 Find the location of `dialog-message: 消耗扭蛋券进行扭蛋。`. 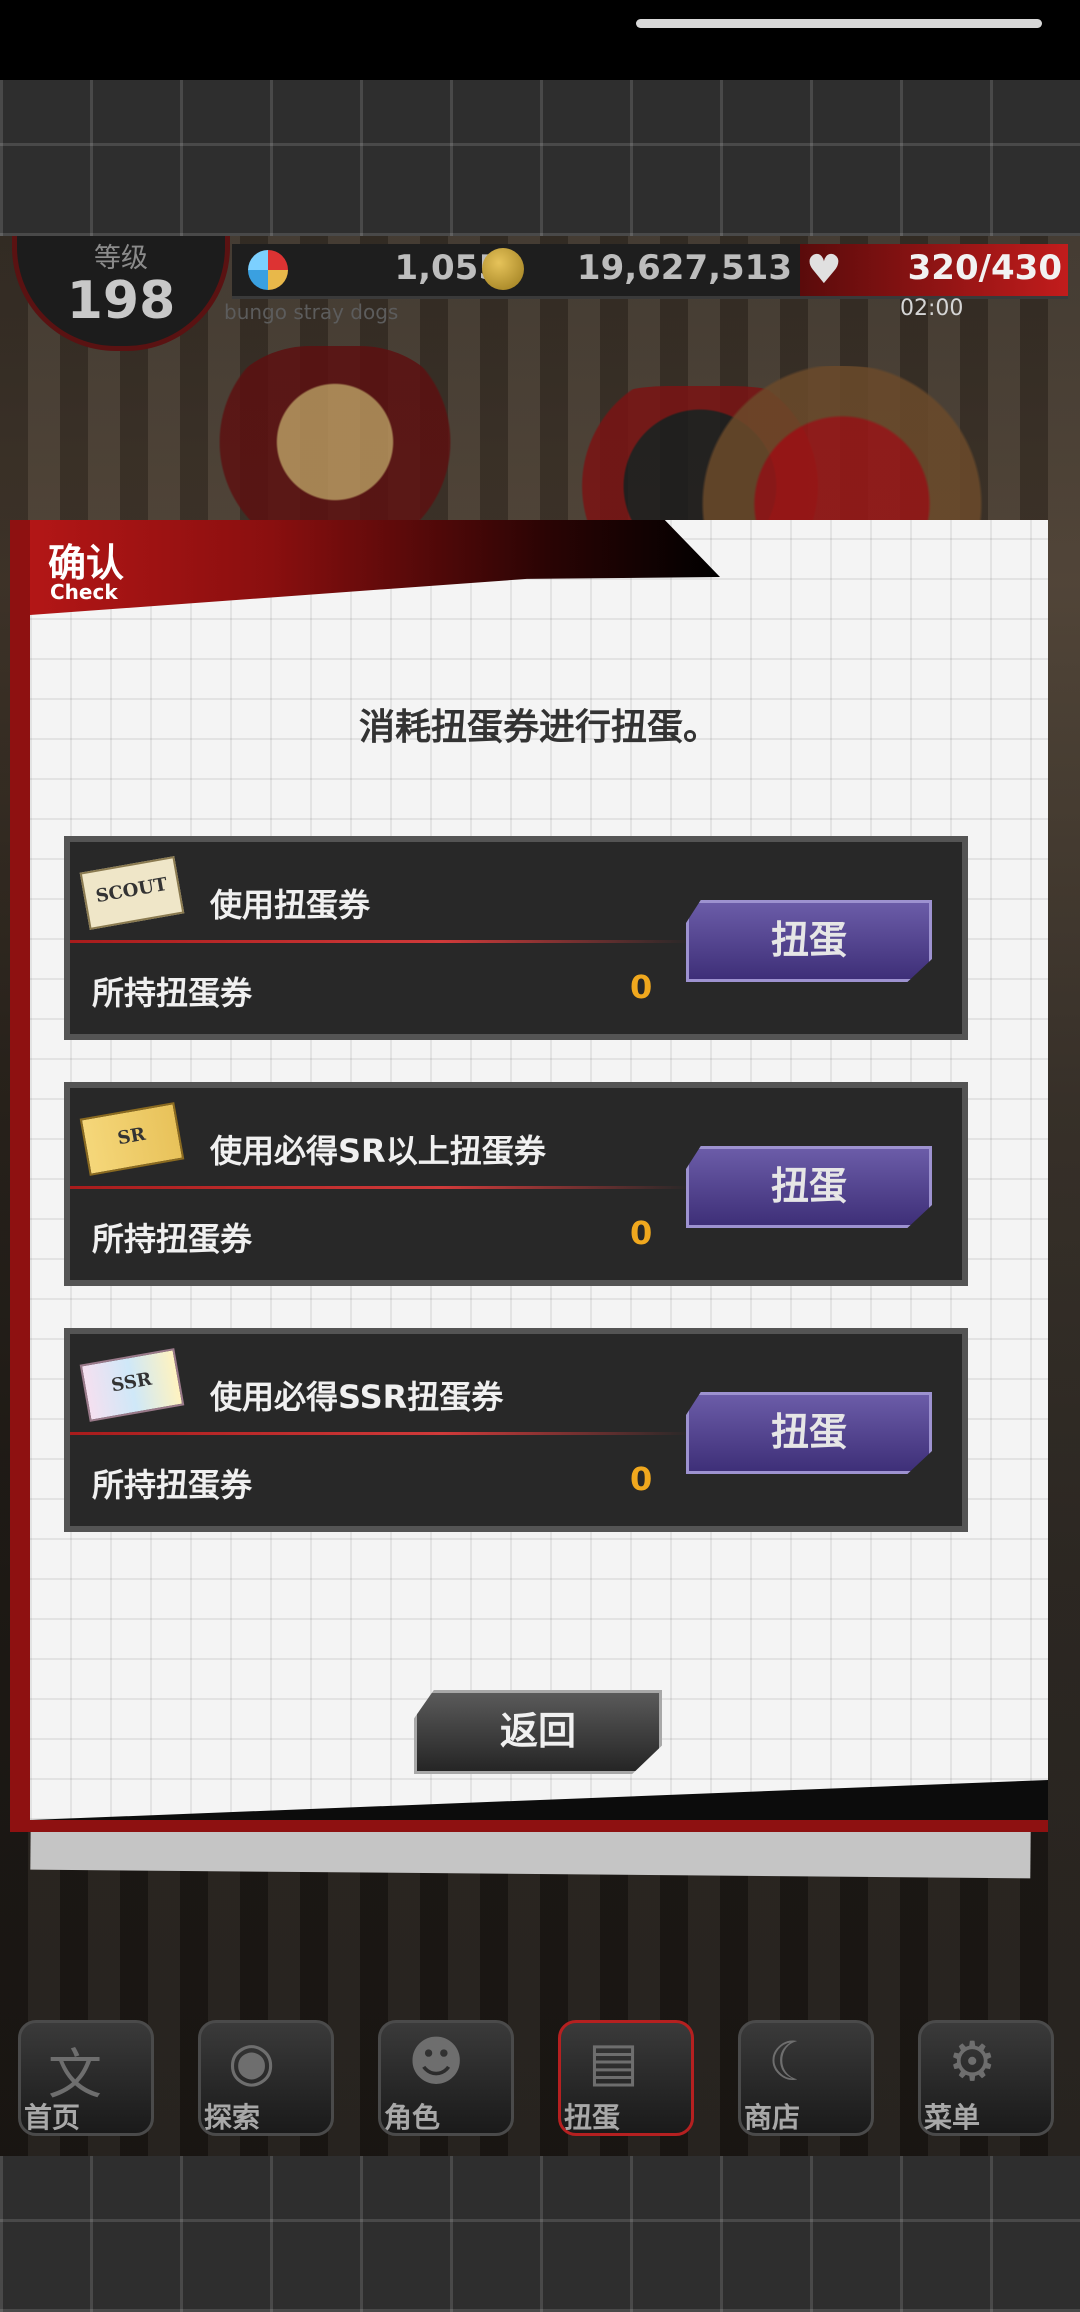

dialog-message: 消耗扭蛋券进行扭蛋。 is located at coordinates (538, 727).